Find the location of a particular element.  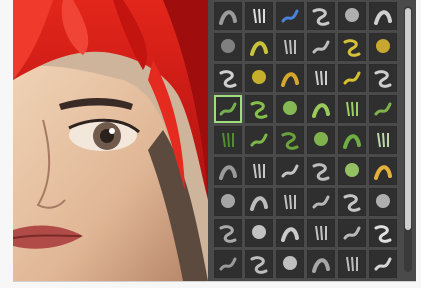

panel-scrollbar is located at coordinates (408, 139).